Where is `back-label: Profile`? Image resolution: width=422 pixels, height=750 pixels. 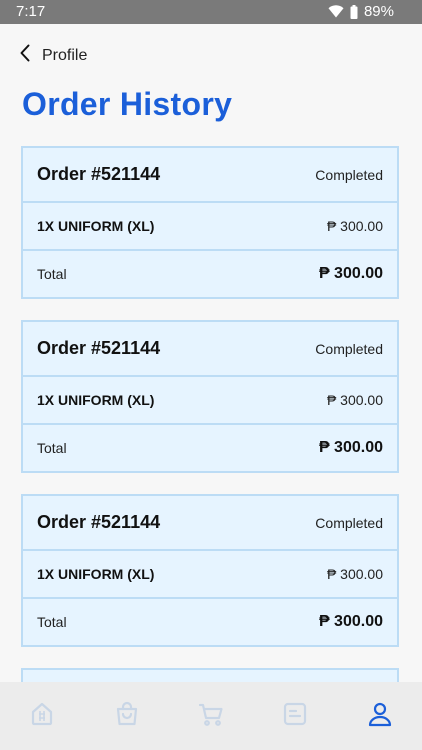 back-label: Profile is located at coordinates (65, 55).